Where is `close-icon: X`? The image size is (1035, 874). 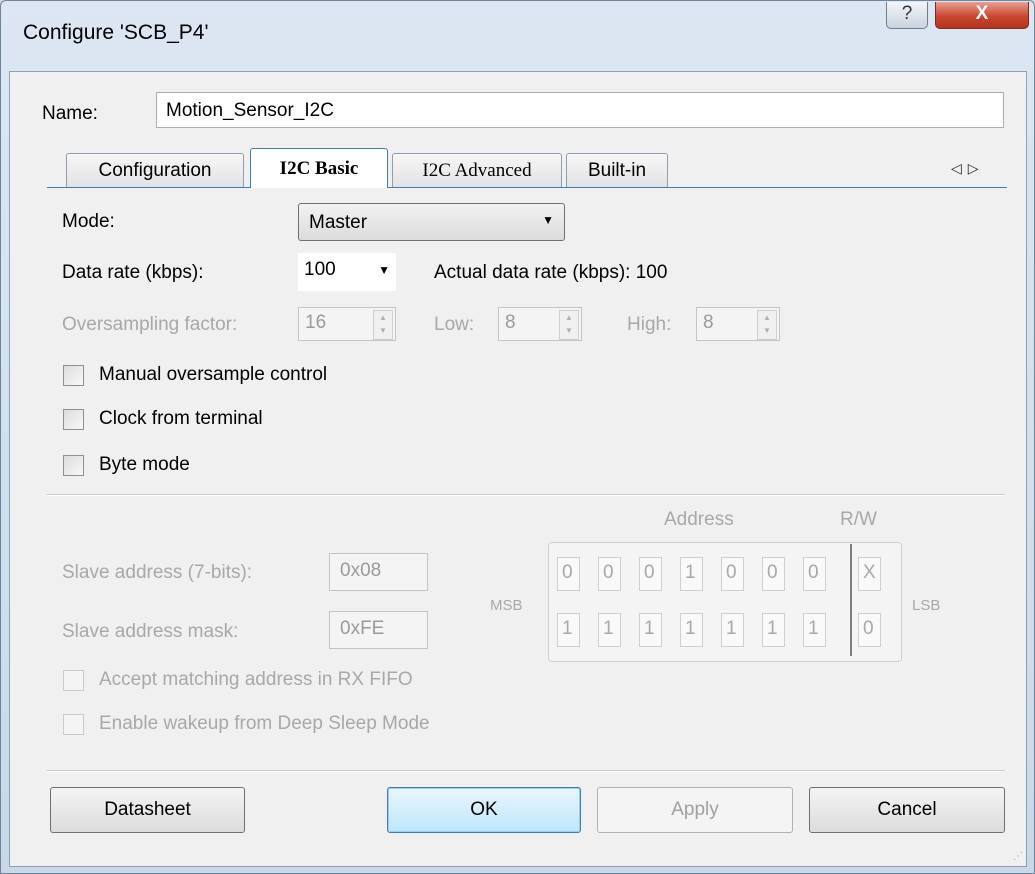 close-icon: X is located at coordinates (982, 13).